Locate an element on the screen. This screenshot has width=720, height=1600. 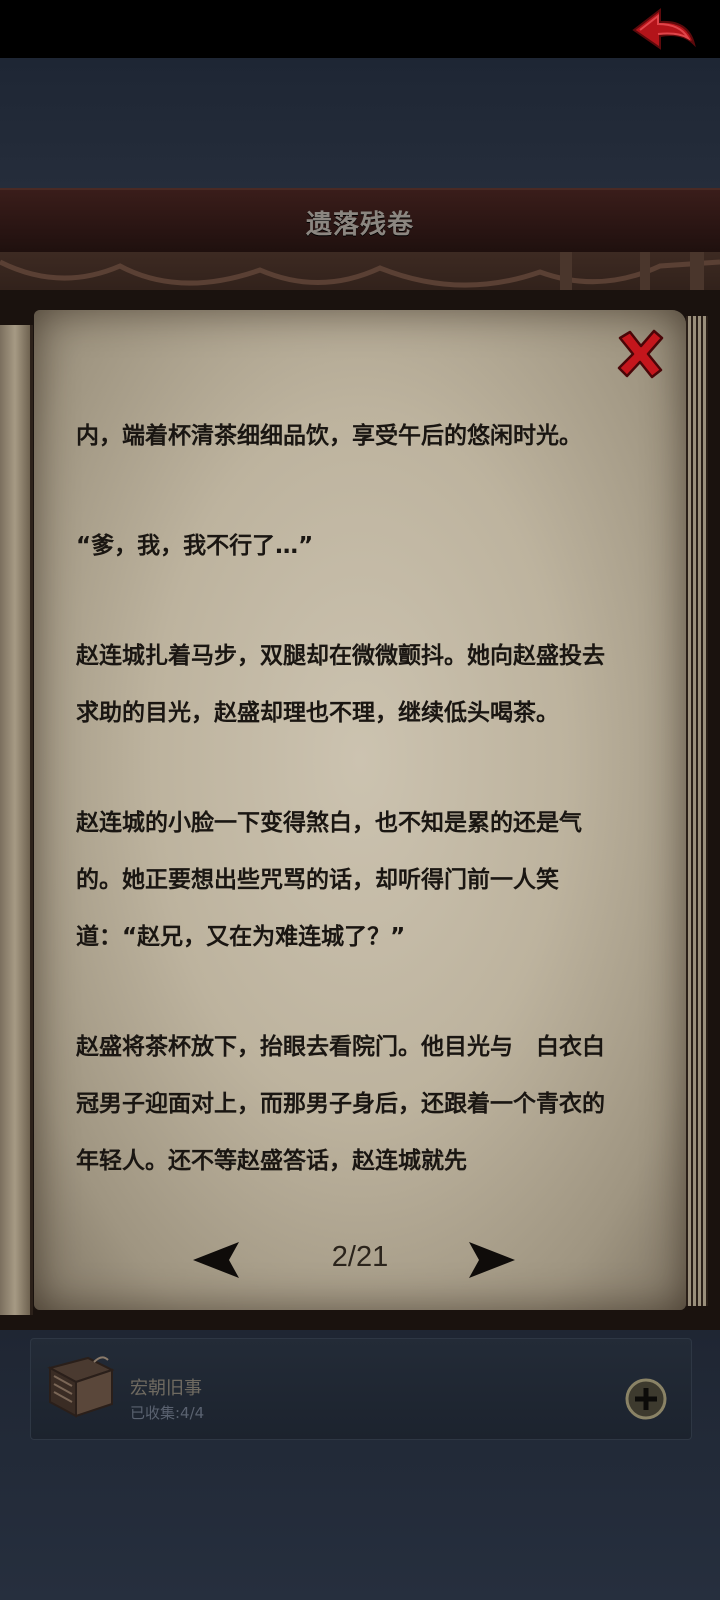
paragraph: “爹，我，我不行了…” is located at coordinates (195, 546).